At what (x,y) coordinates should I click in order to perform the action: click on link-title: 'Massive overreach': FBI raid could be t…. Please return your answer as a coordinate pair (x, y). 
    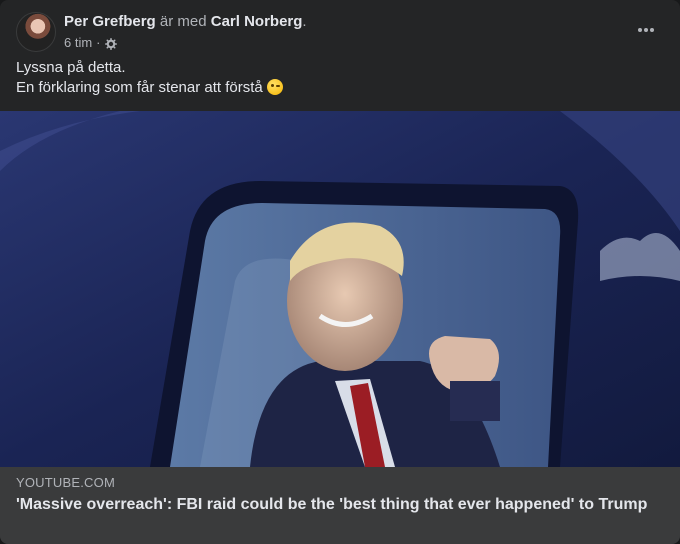
    Looking at the image, I should click on (333, 504).